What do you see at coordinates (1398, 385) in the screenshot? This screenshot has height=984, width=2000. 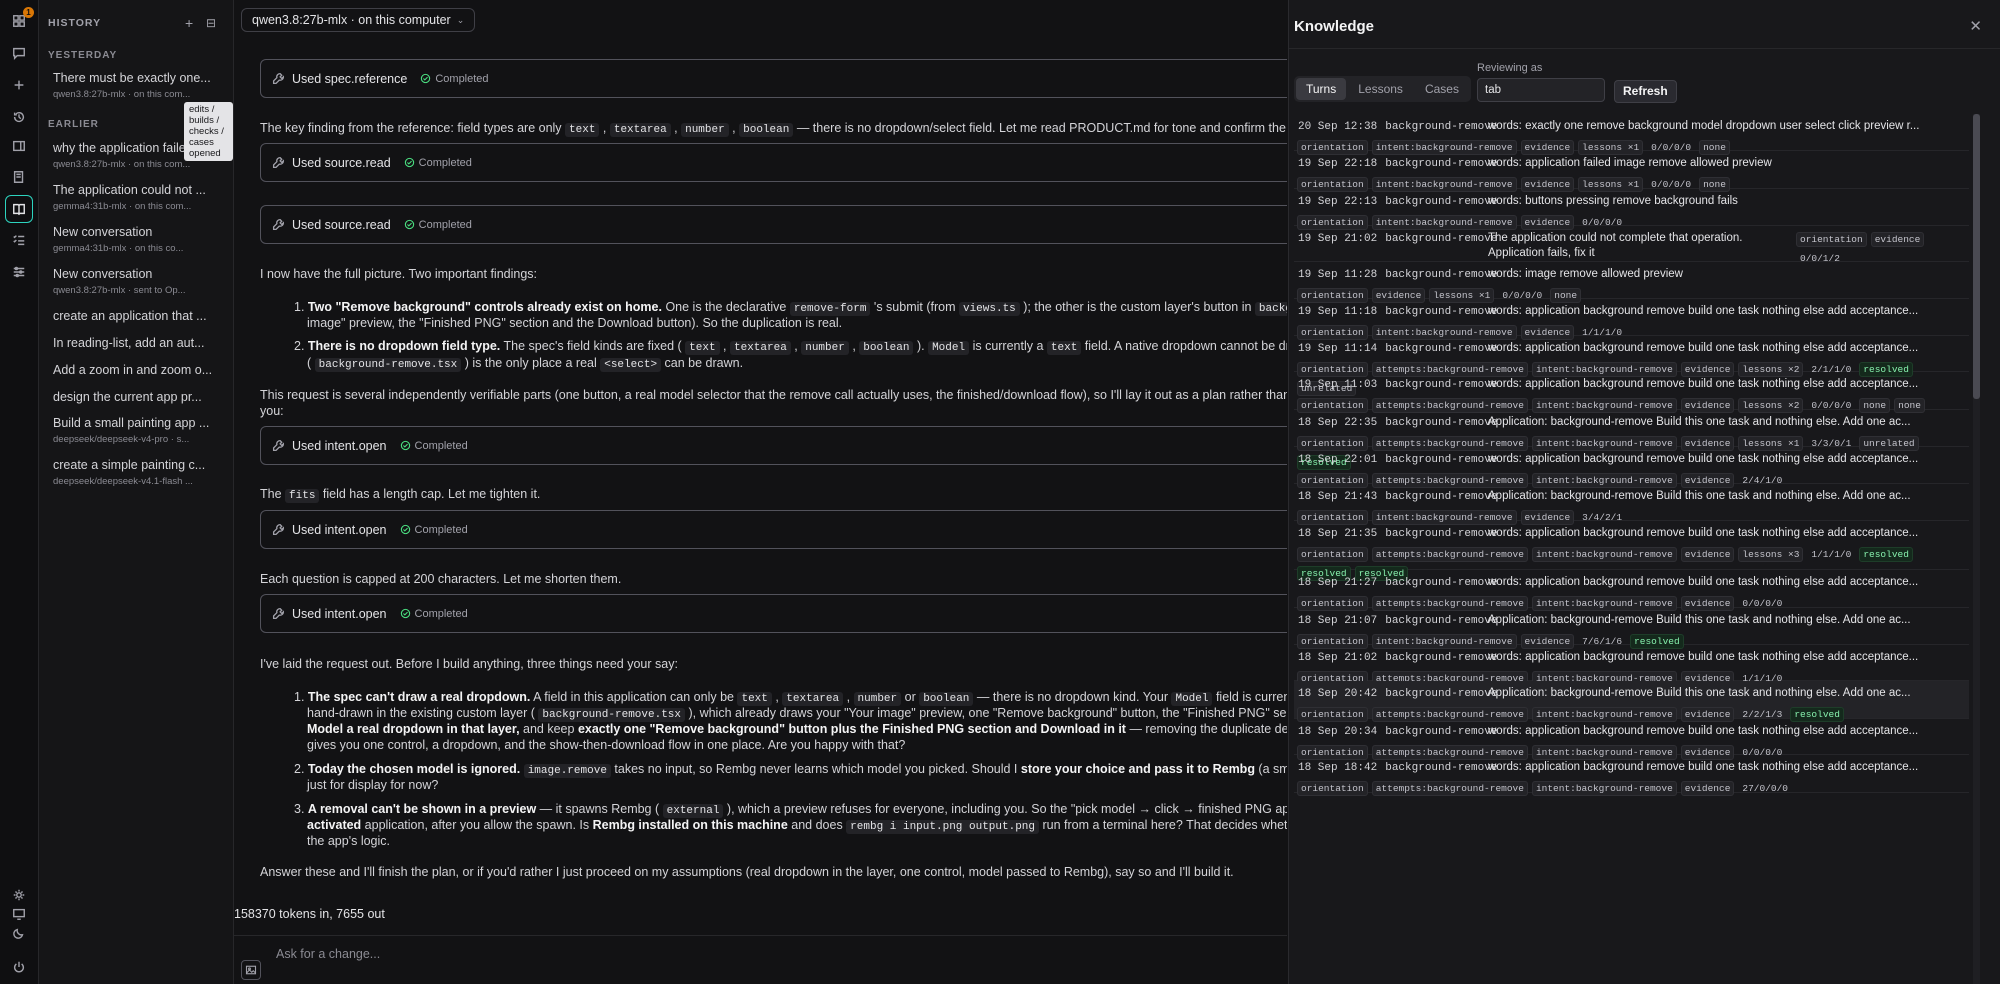 I see `turn-date: 19 Sep 11:03 background-remove` at bounding box center [1398, 385].